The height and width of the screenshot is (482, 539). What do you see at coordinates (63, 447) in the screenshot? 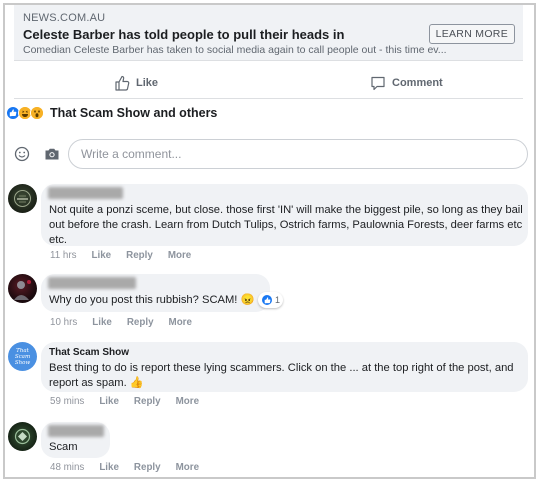
I see `comment-text: Scam` at bounding box center [63, 447].